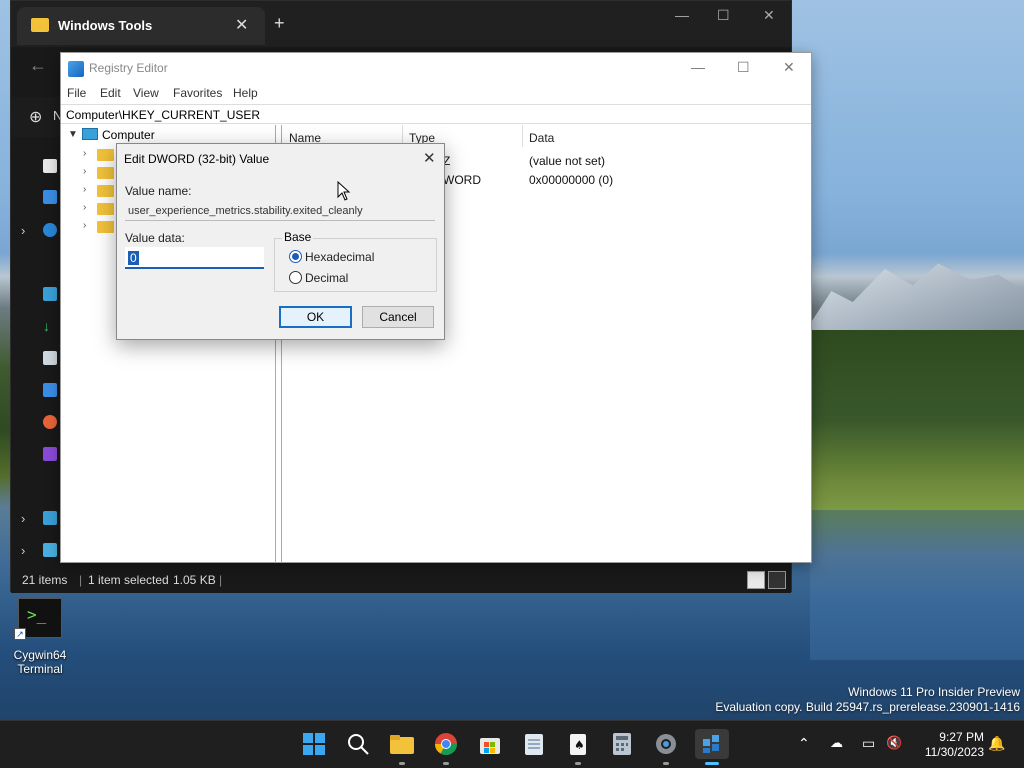 The image size is (1024, 768). I want to click on store-icon, so click(490, 744).